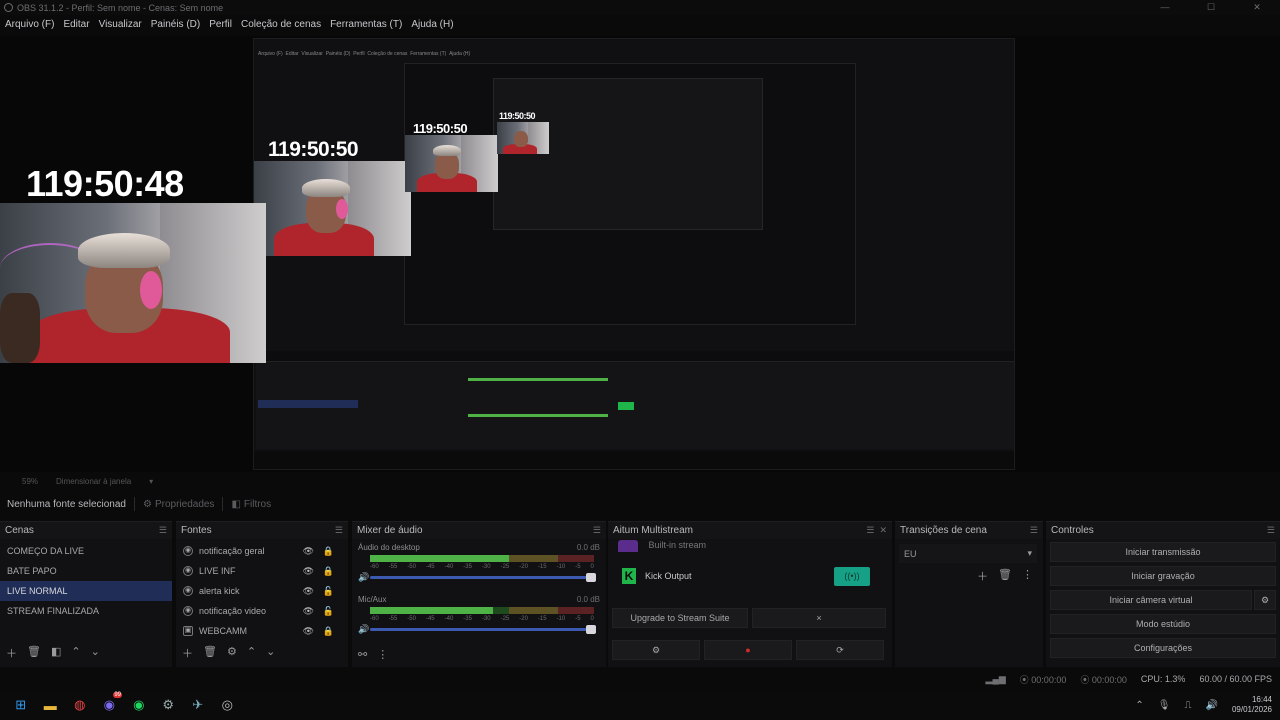 The image size is (1280, 720). I want to click on menu-edit: Editar, so click(76, 24).